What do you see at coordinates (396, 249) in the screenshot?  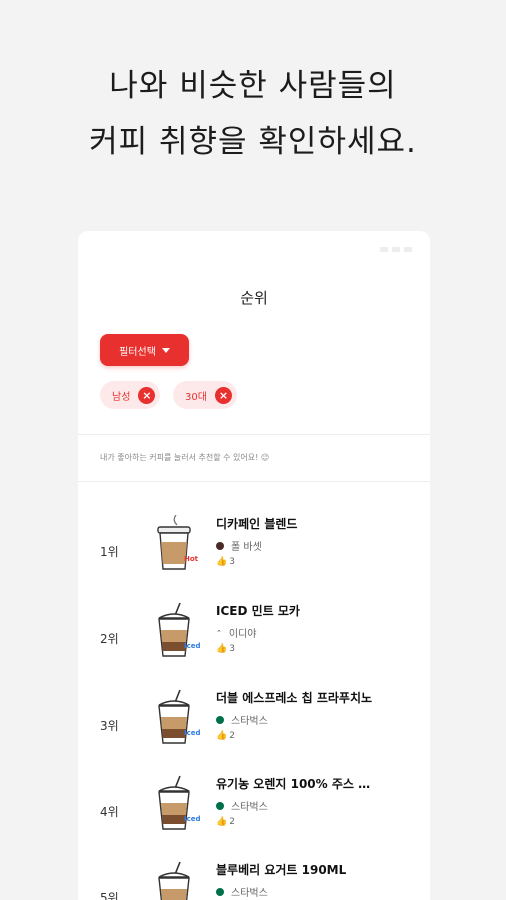 I see `status-bar-icons` at bounding box center [396, 249].